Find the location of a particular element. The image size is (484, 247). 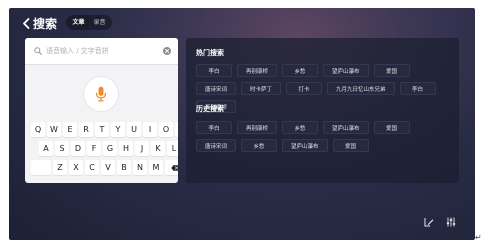

search-icon is located at coordinates (38, 51).